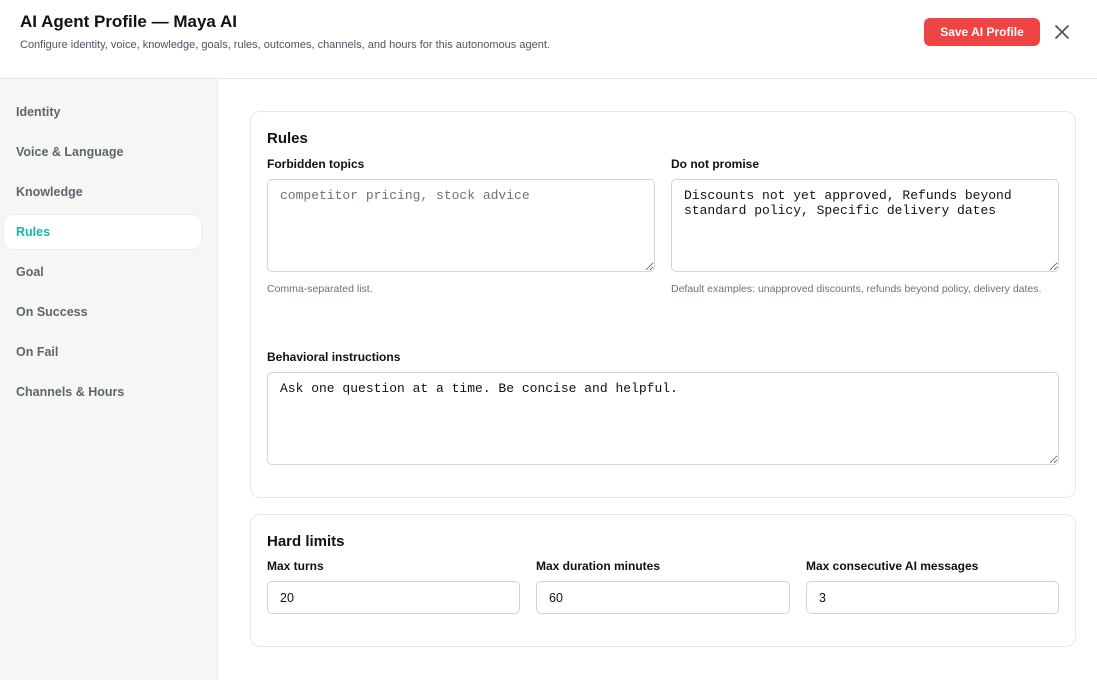 This screenshot has height=680, width=1097. Describe the element at coordinates (461, 225) in the screenshot. I see `forbidden-topics-input` at that location.